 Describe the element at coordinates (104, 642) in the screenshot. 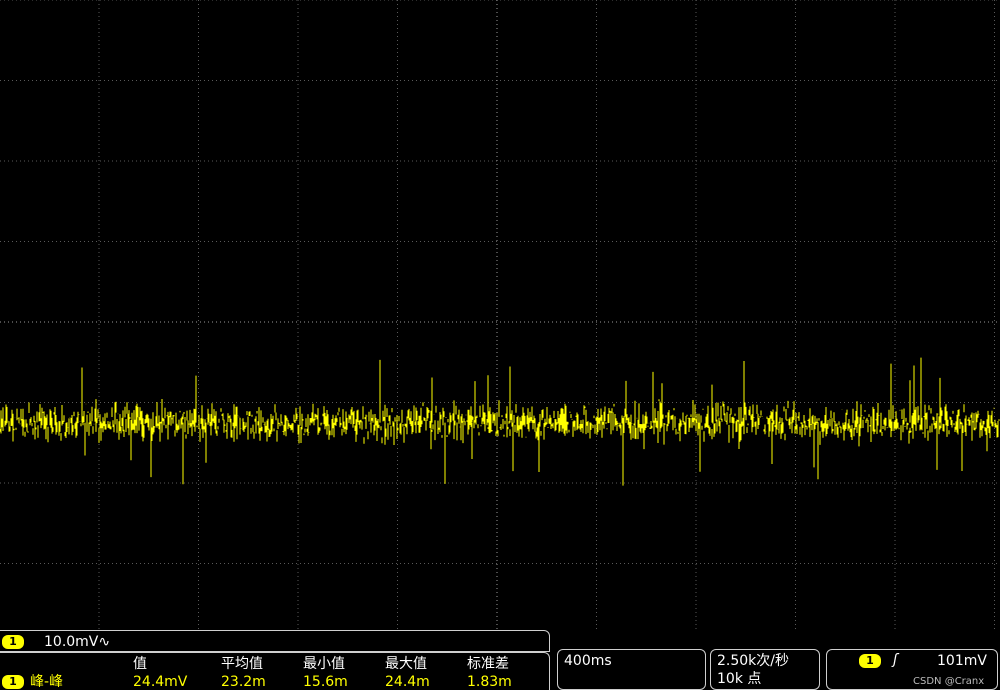

I see `ac-coupling-icon: ∿` at that location.